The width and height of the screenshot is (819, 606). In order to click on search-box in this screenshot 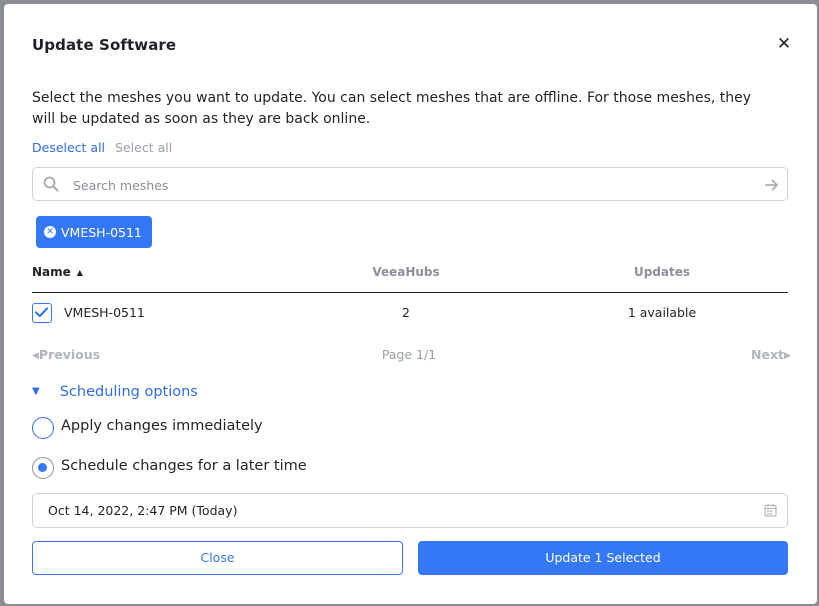, I will do `click(410, 184)`.